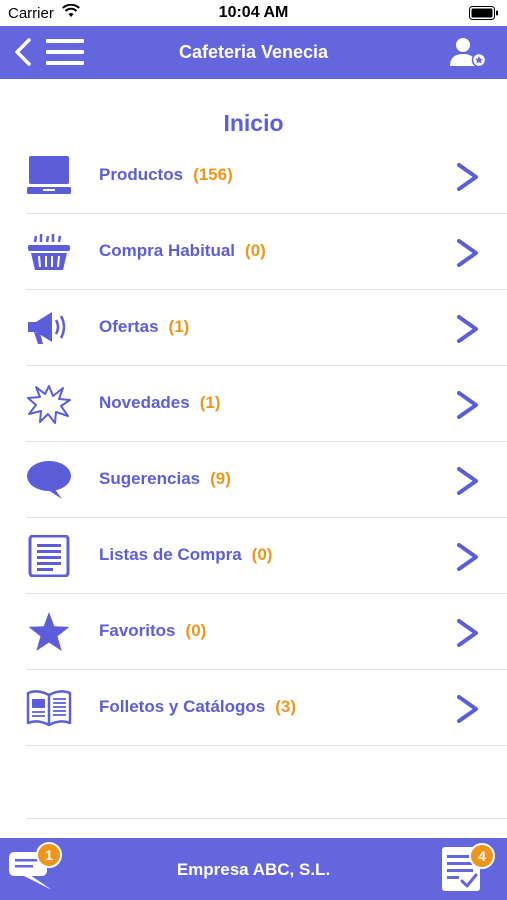 Image resolution: width=507 pixels, height=900 pixels. What do you see at coordinates (49, 328) in the screenshot?
I see `megaphone-icon` at bounding box center [49, 328].